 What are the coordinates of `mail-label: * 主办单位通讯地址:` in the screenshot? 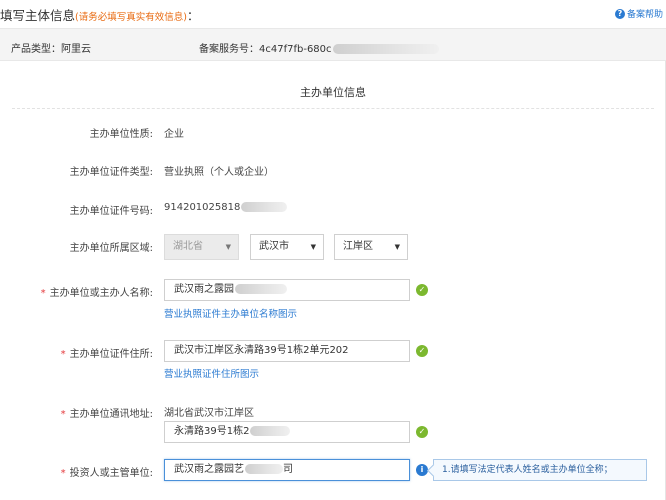 It's located at (76, 412).